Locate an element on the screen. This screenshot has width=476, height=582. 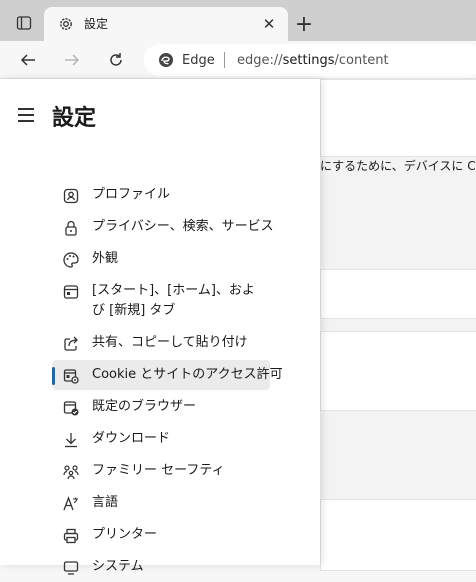
download-icon is located at coordinates (71, 440).